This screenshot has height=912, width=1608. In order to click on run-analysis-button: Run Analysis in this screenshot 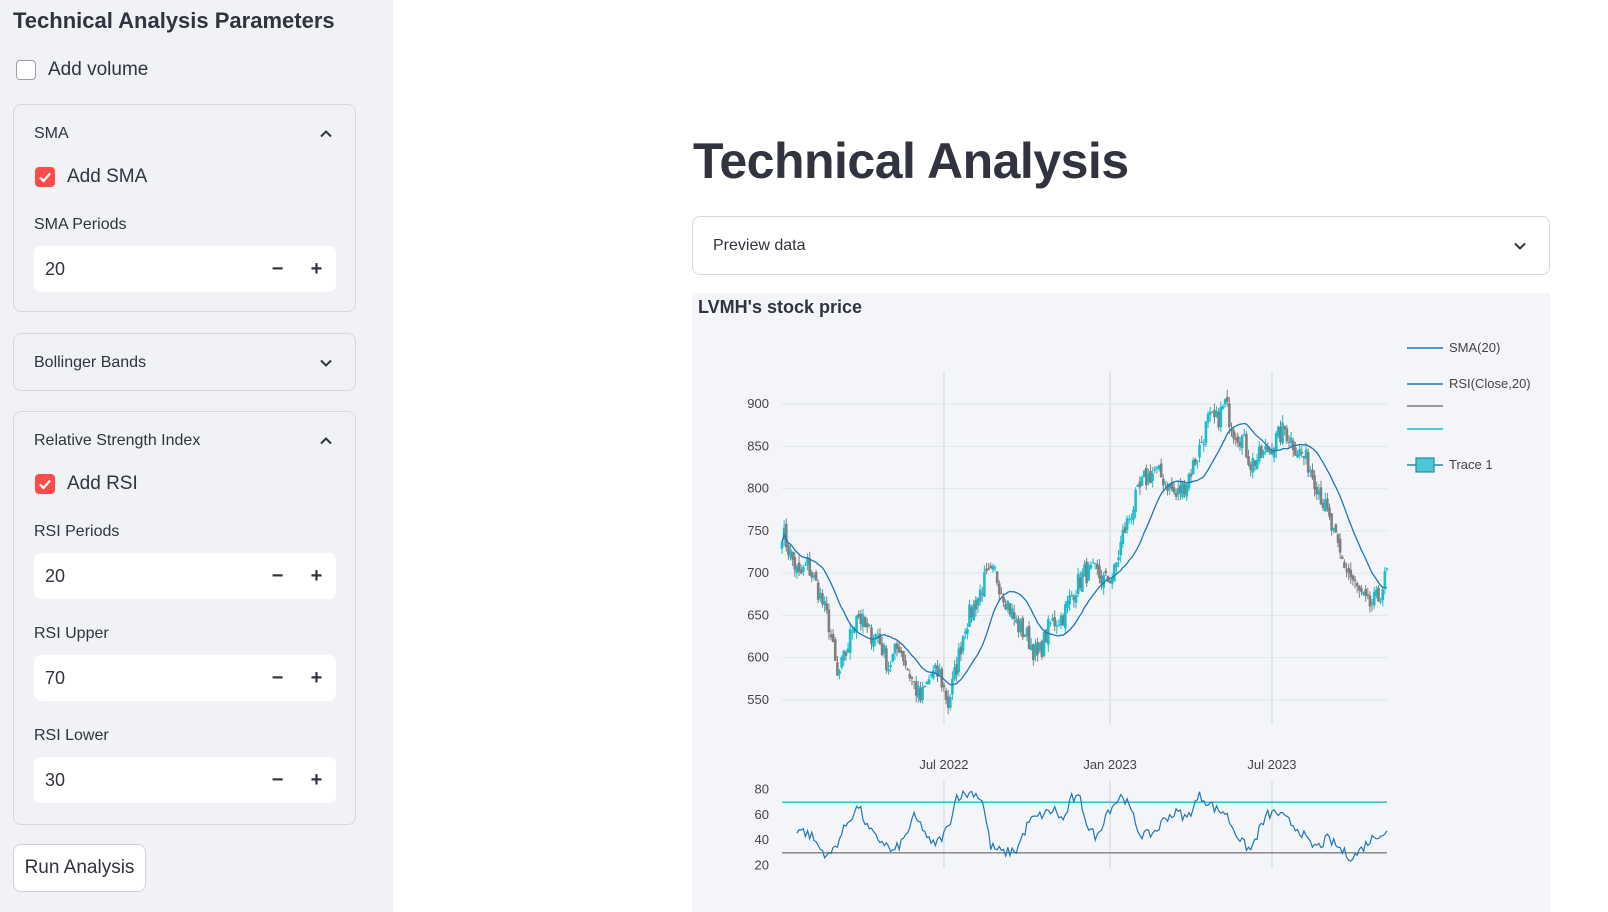, I will do `click(79, 868)`.